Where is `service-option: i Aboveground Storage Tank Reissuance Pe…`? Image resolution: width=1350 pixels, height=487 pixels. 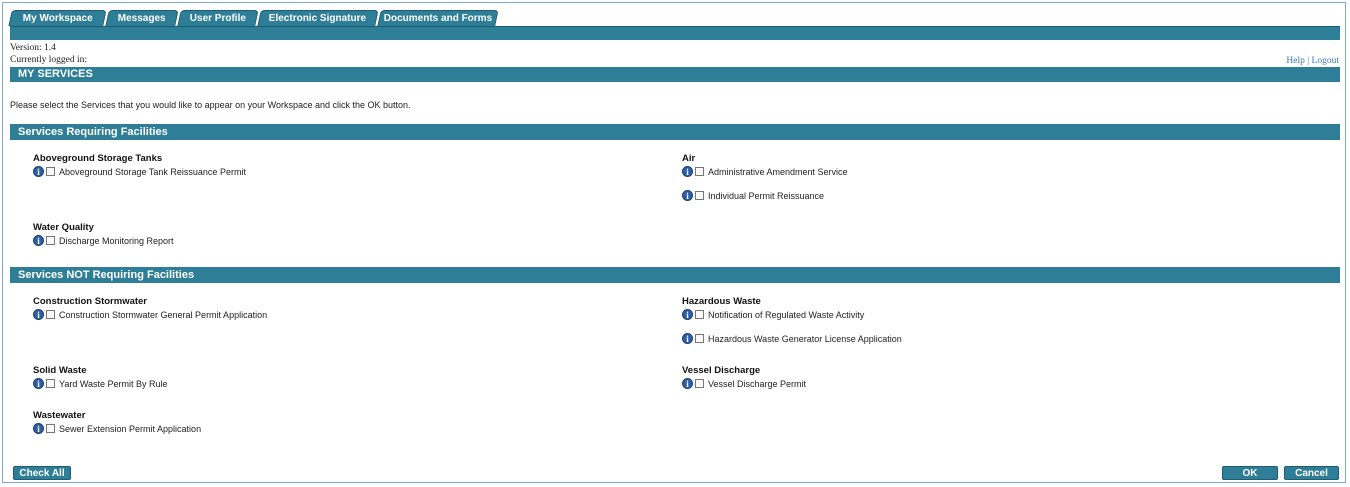
service-option: i Aboveground Storage Tank Reissuance Pe… is located at coordinates (139, 171).